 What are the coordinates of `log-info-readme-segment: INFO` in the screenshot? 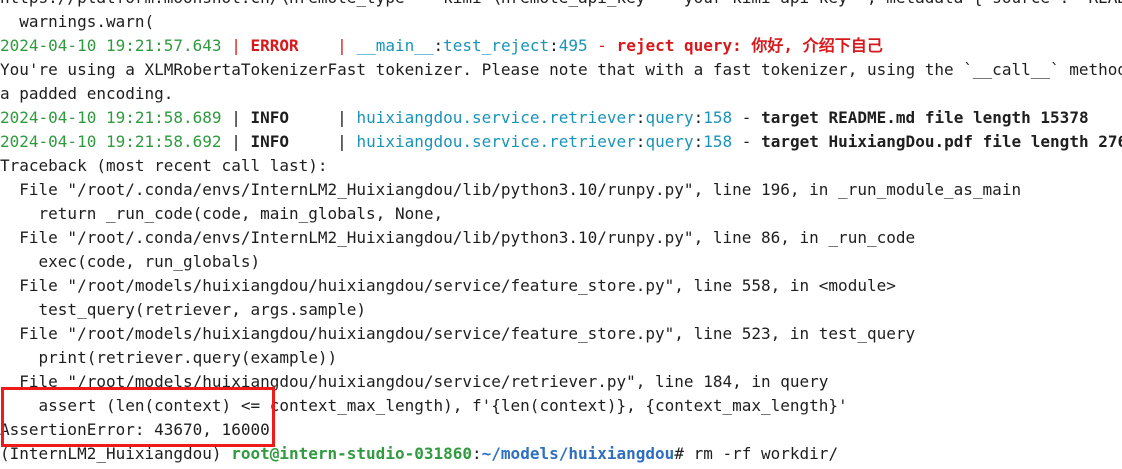 It's located at (289, 117).